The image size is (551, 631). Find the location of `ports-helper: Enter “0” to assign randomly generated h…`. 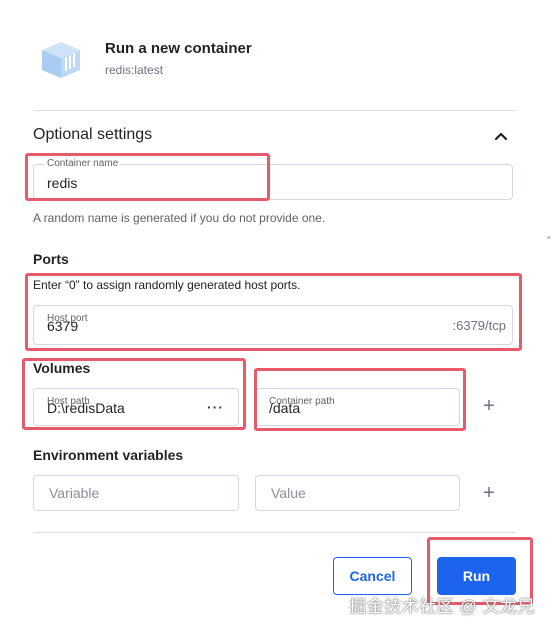

ports-helper: Enter “0” to assign randomly generated h… is located at coordinates (167, 285).